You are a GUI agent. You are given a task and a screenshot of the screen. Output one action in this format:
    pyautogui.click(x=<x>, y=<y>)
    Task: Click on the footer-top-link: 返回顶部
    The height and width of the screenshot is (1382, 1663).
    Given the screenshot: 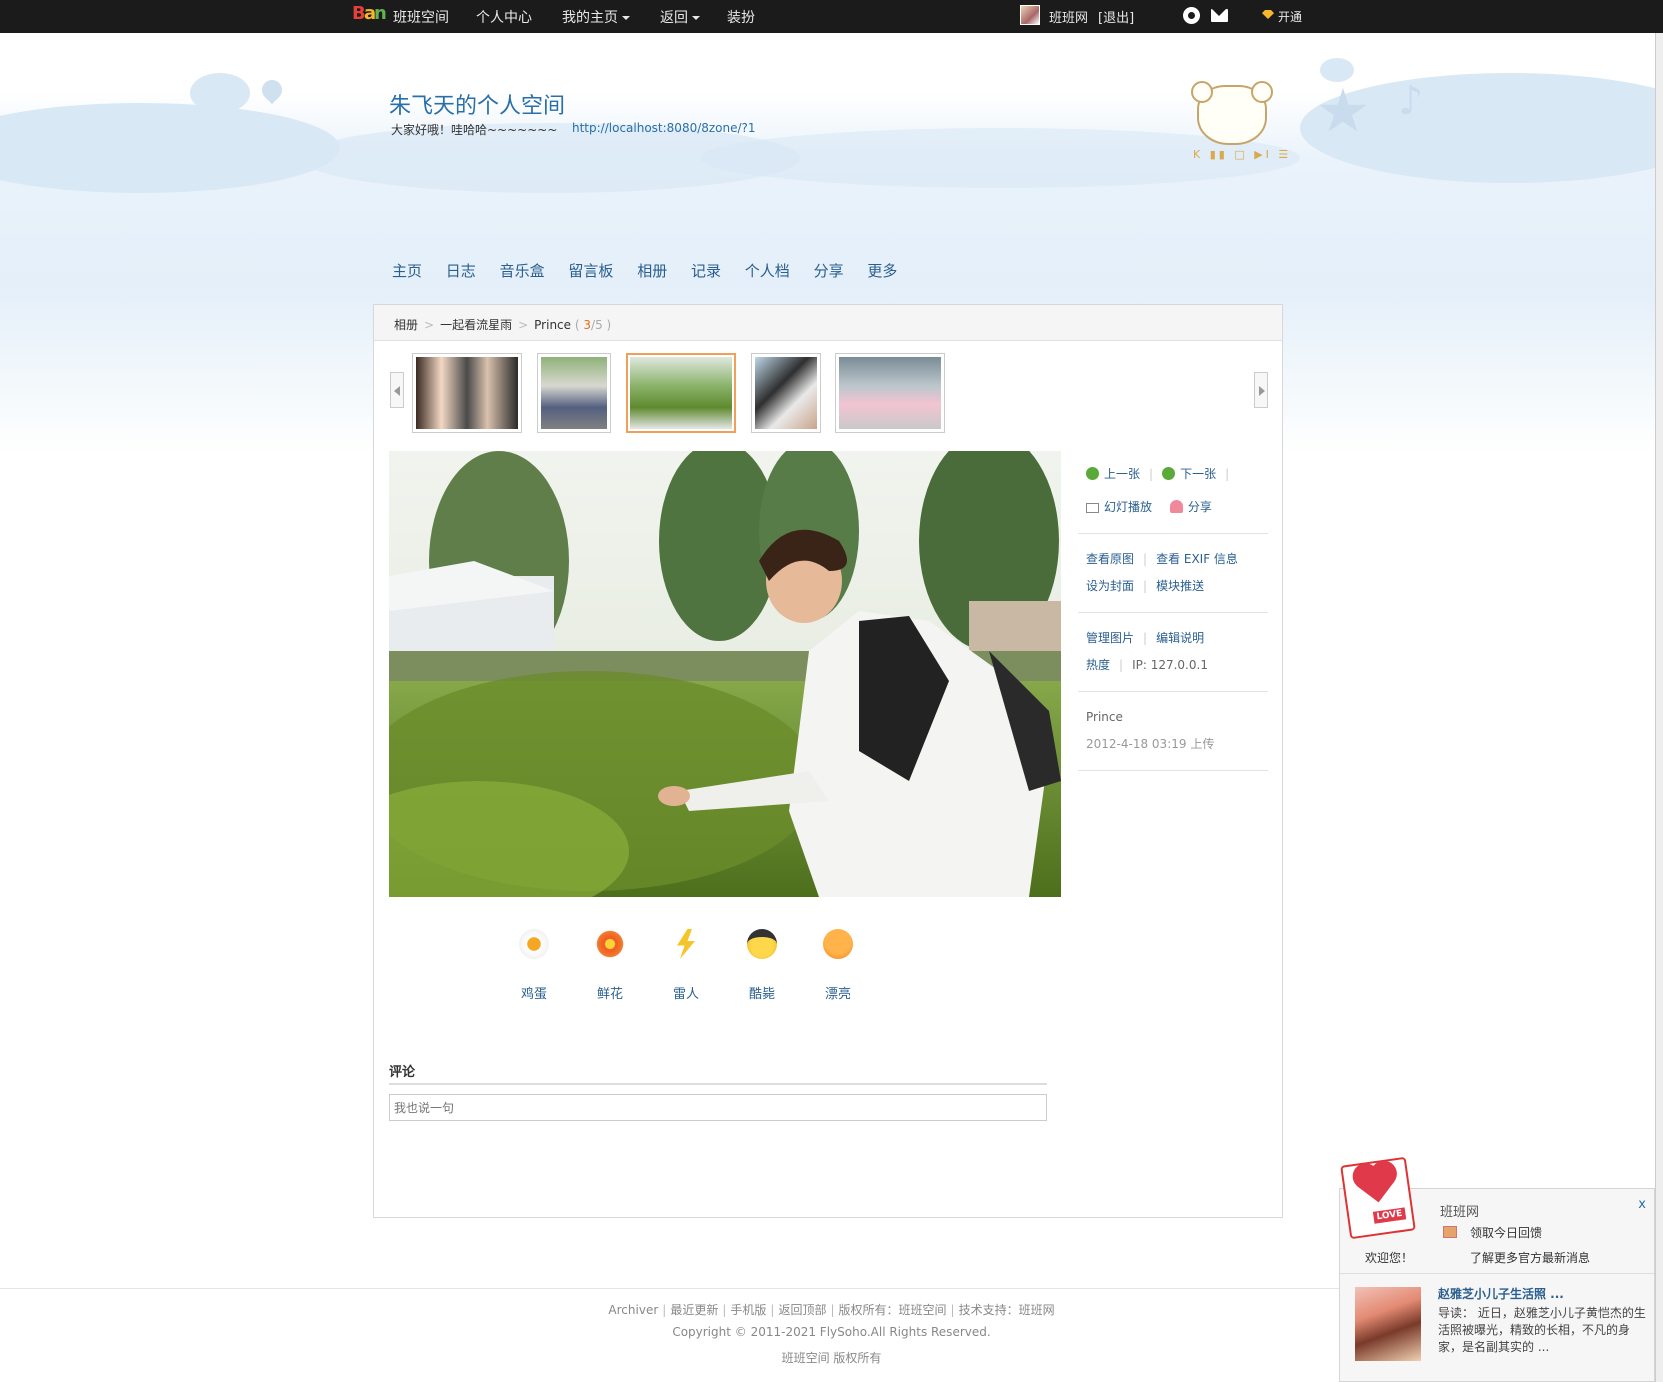 What is the action you would take?
    pyautogui.click(x=802, y=1310)
    